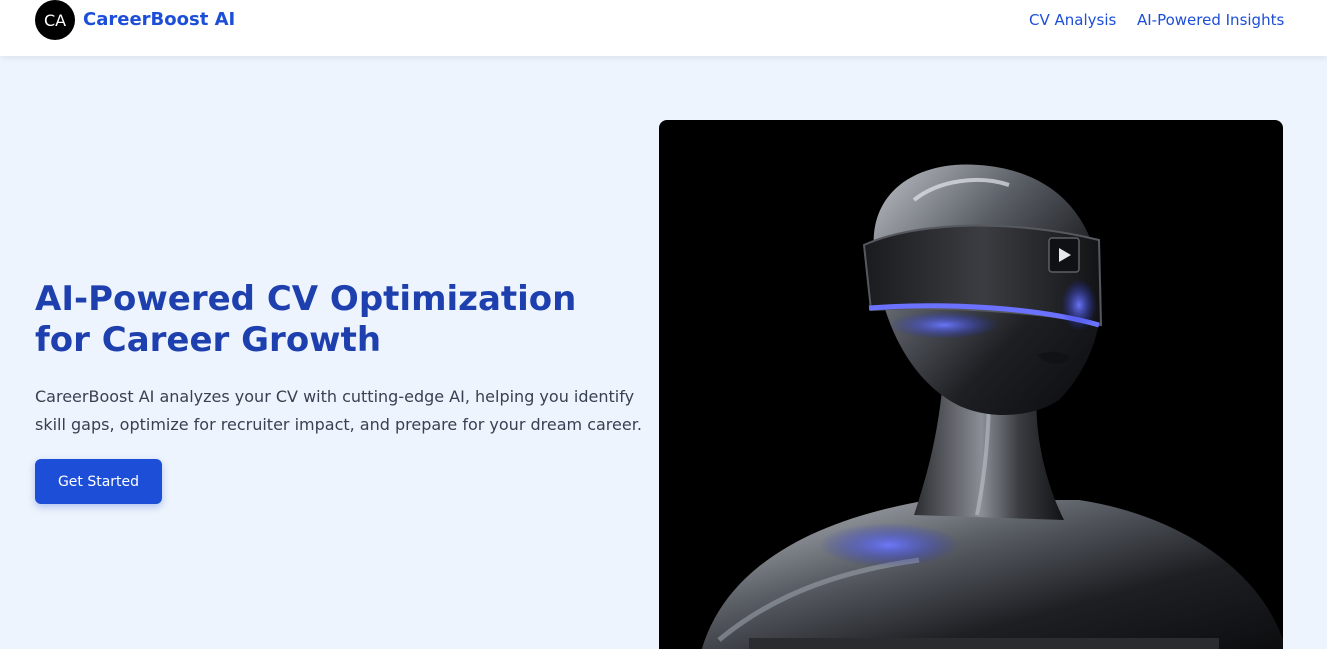  Describe the element at coordinates (1210, 20) in the screenshot. I see `nav-link-ai-insights: AI-Powered Insights` at that location.